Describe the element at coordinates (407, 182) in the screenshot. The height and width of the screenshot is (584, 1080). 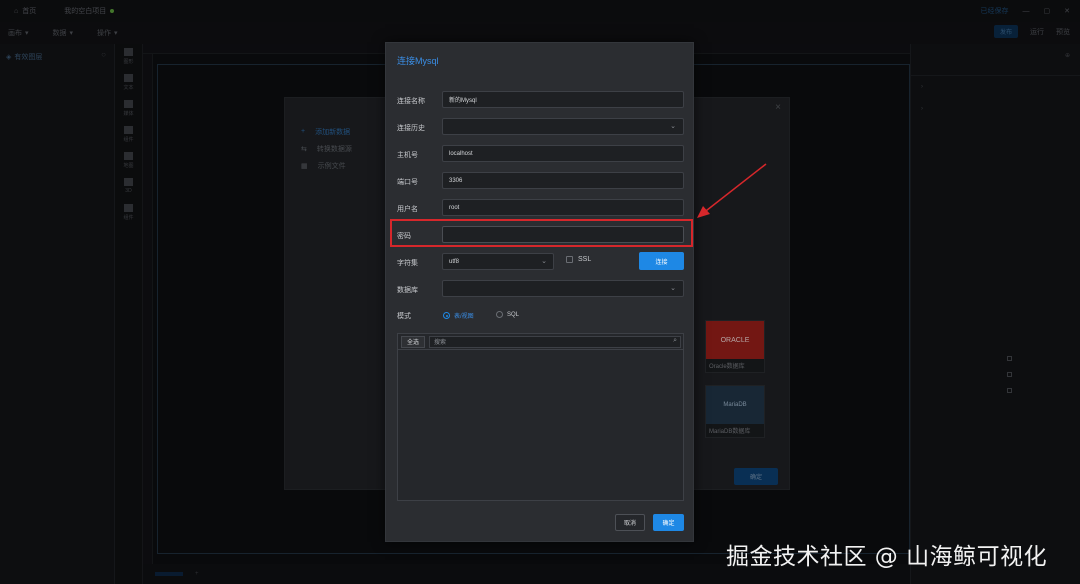
I see `port-label: 端口号` at that location.